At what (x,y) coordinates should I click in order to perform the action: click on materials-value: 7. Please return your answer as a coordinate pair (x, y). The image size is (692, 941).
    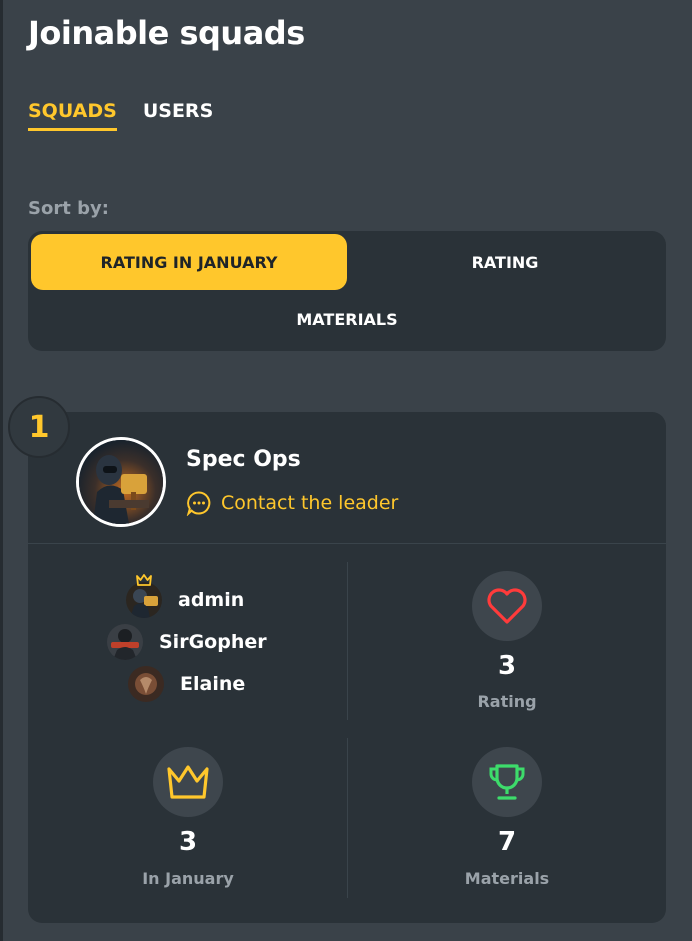
    Looking at the image, I should click on (507, 842).